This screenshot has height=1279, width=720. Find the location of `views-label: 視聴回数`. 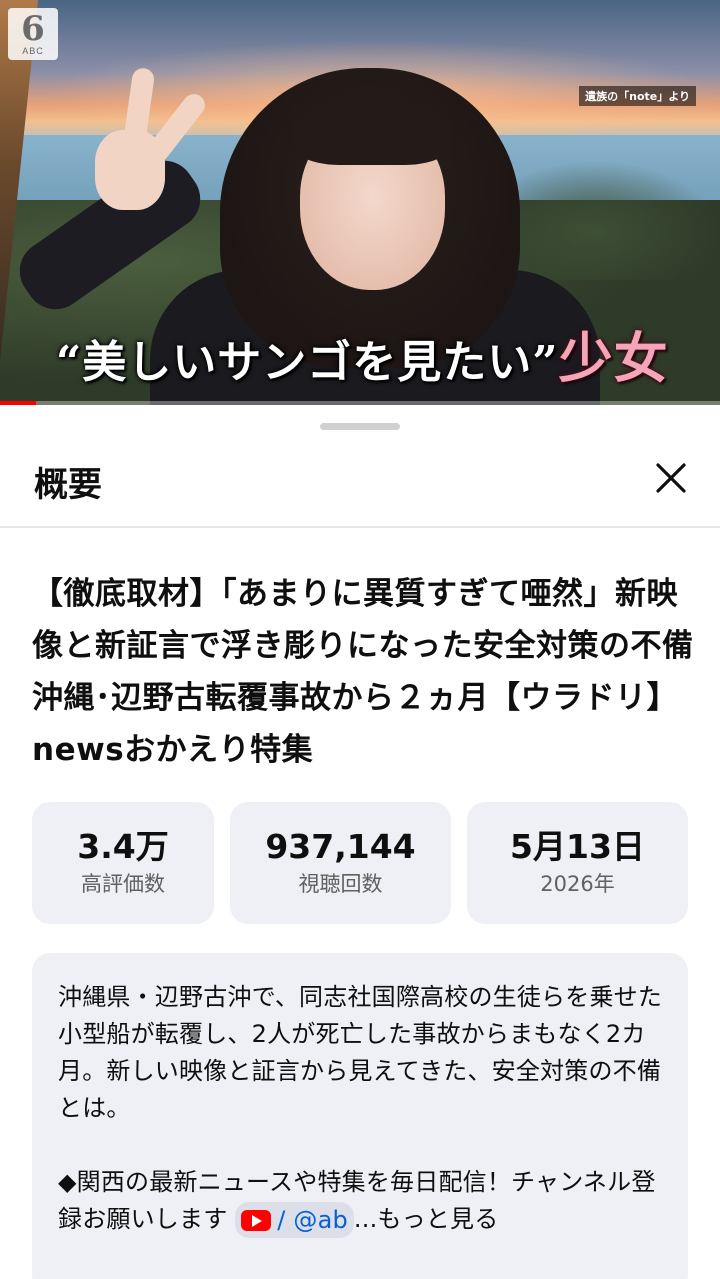

views-label: 視聴回数 is located at coordinates (340, 884).